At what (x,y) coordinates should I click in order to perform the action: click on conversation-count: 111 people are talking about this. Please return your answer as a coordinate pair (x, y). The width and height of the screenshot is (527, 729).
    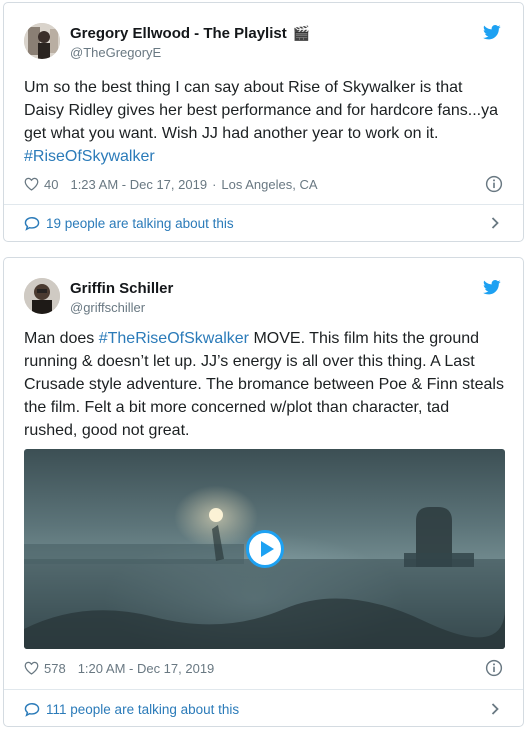
    Looking at the image, I should click on (142, 709).